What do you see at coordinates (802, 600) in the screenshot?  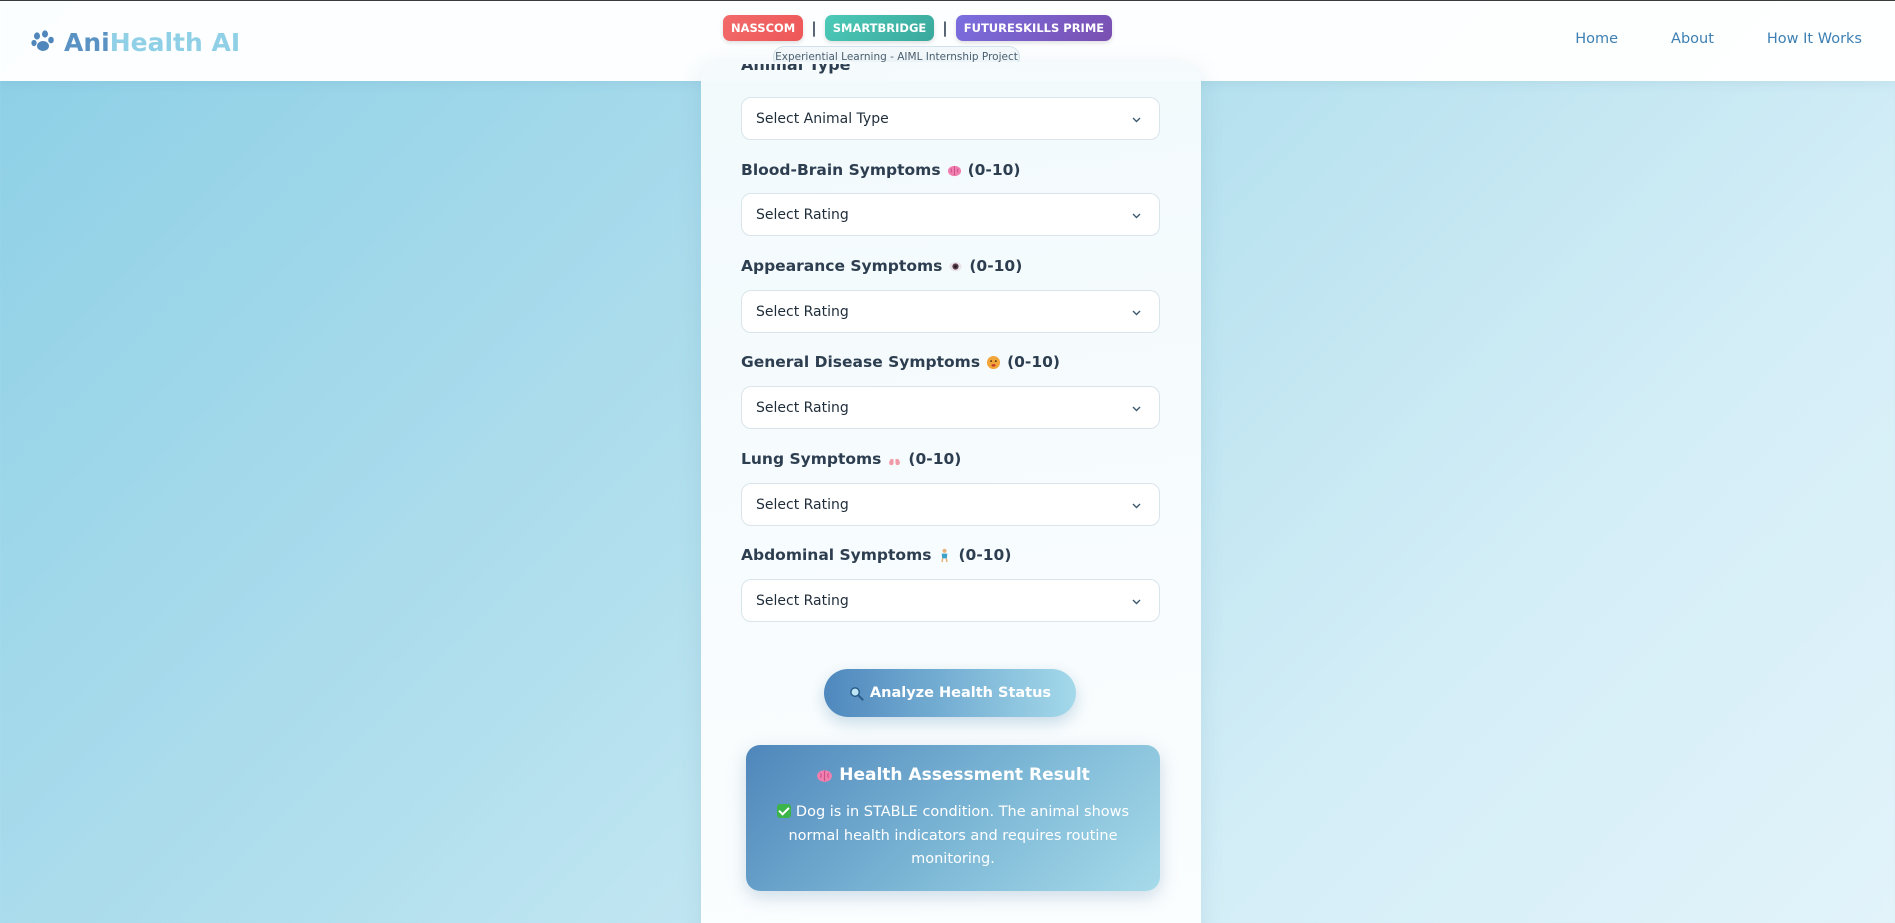 I see `abdominal-select-value: Select Rating` at bounding box center [802, 600].